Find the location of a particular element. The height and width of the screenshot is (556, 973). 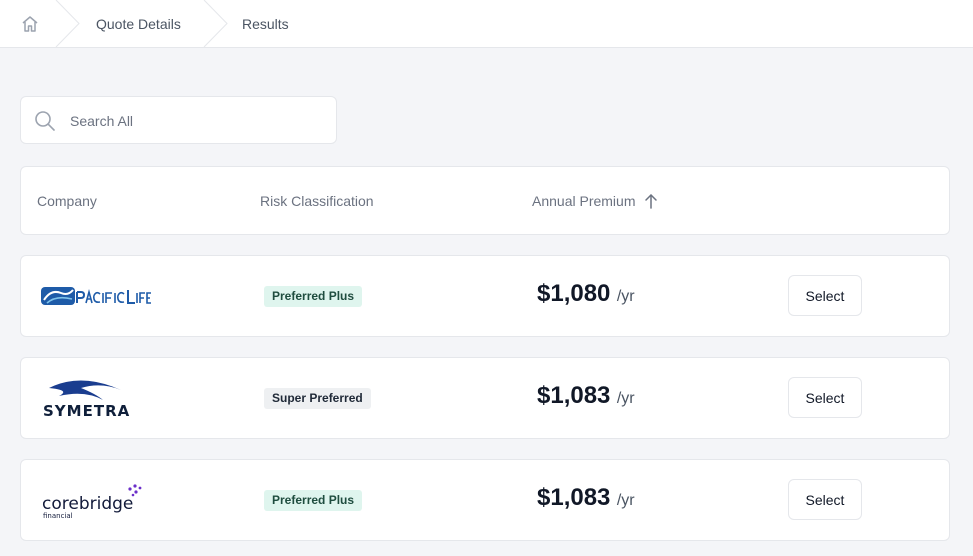

breadcrumb-results: Results is located at coordinates (265, 24).